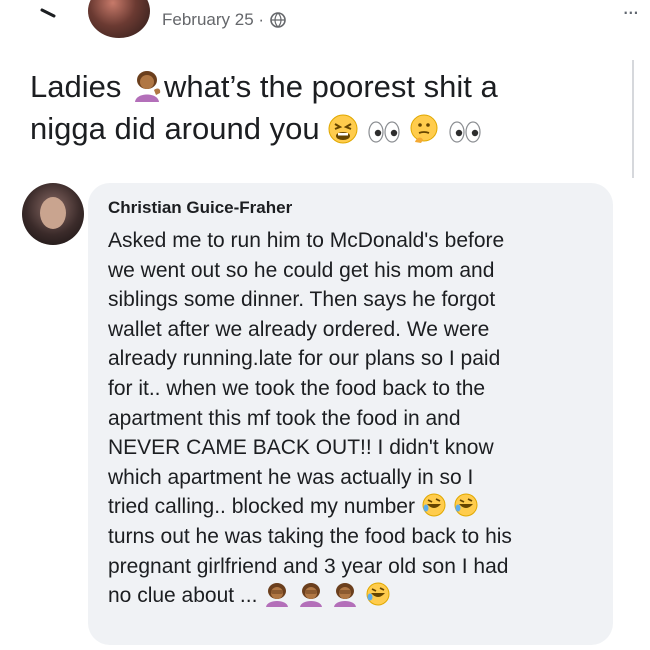  What do you see at coordinates (633, 119) in the screenshot?
I see `divider` at bounding box center [633, 119].